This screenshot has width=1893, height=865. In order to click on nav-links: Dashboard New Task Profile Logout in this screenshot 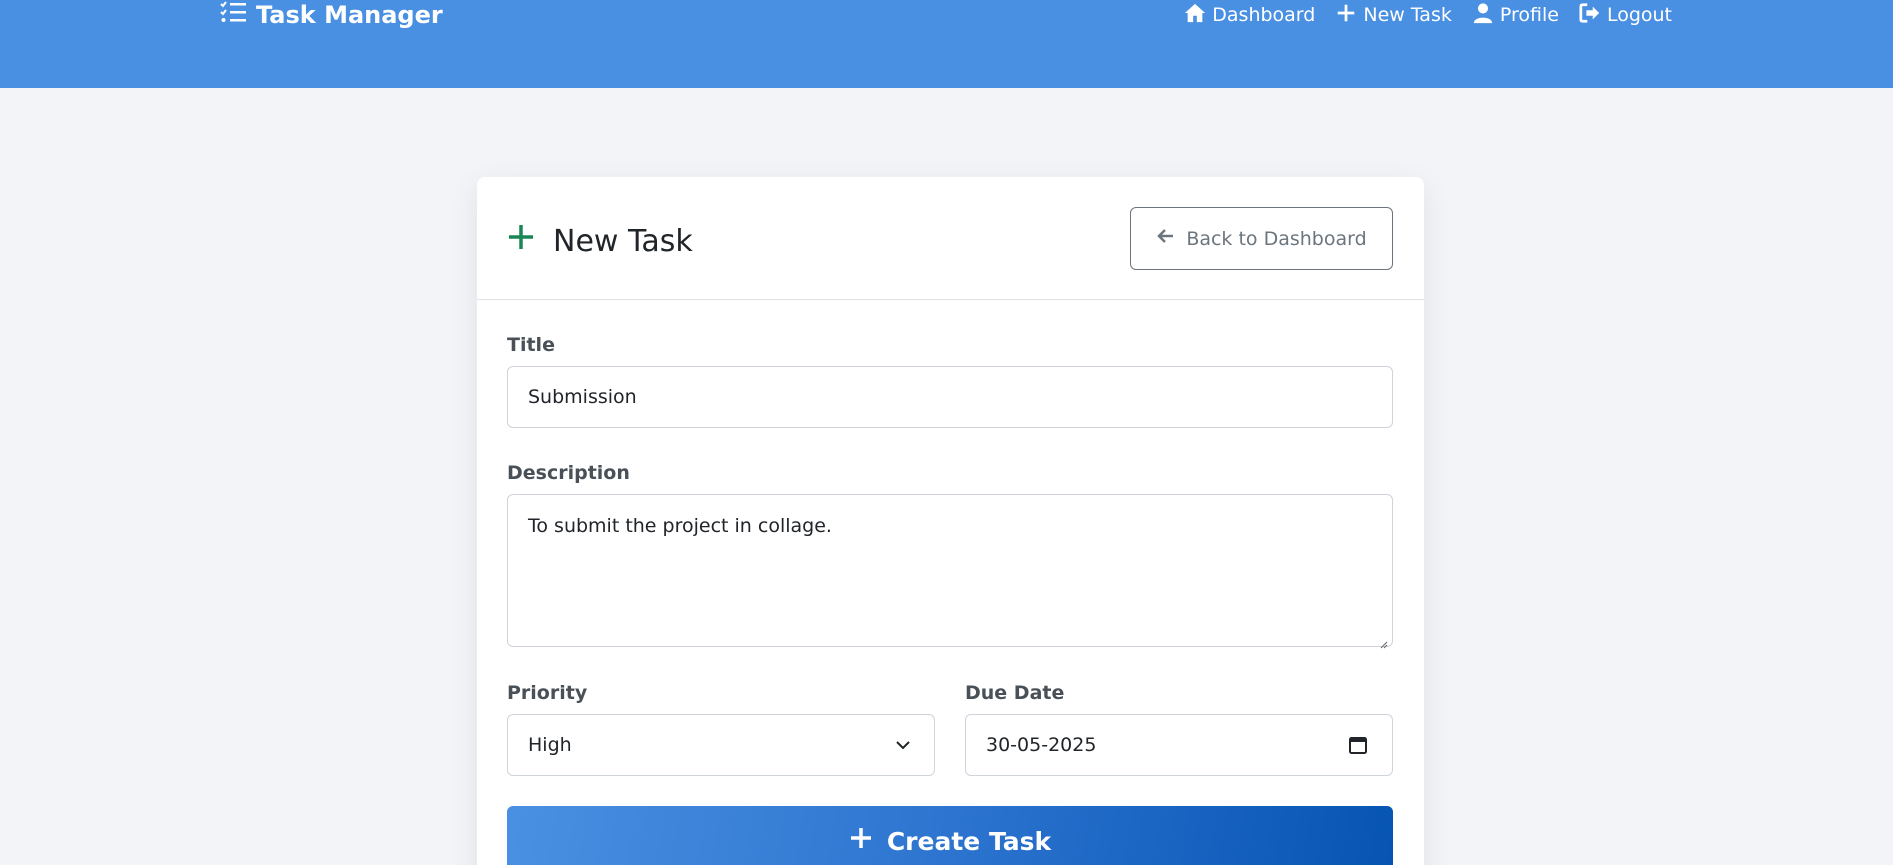, I will do `click(1428, 15)`.